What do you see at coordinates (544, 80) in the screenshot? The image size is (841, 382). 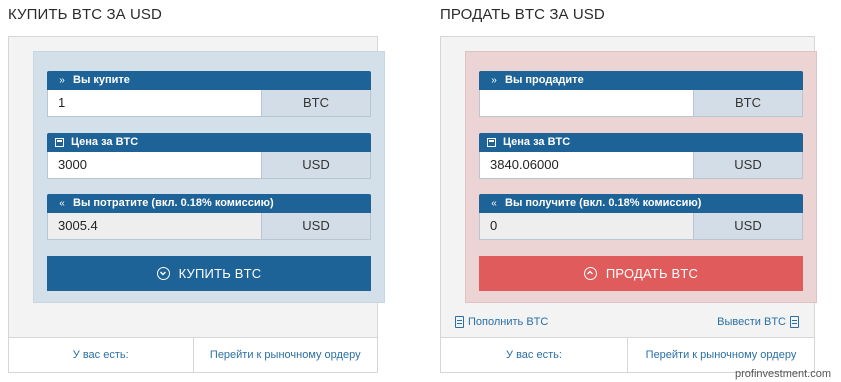 I see `sell-amount-label: Вы продадите` at bounding box center [544, 80].